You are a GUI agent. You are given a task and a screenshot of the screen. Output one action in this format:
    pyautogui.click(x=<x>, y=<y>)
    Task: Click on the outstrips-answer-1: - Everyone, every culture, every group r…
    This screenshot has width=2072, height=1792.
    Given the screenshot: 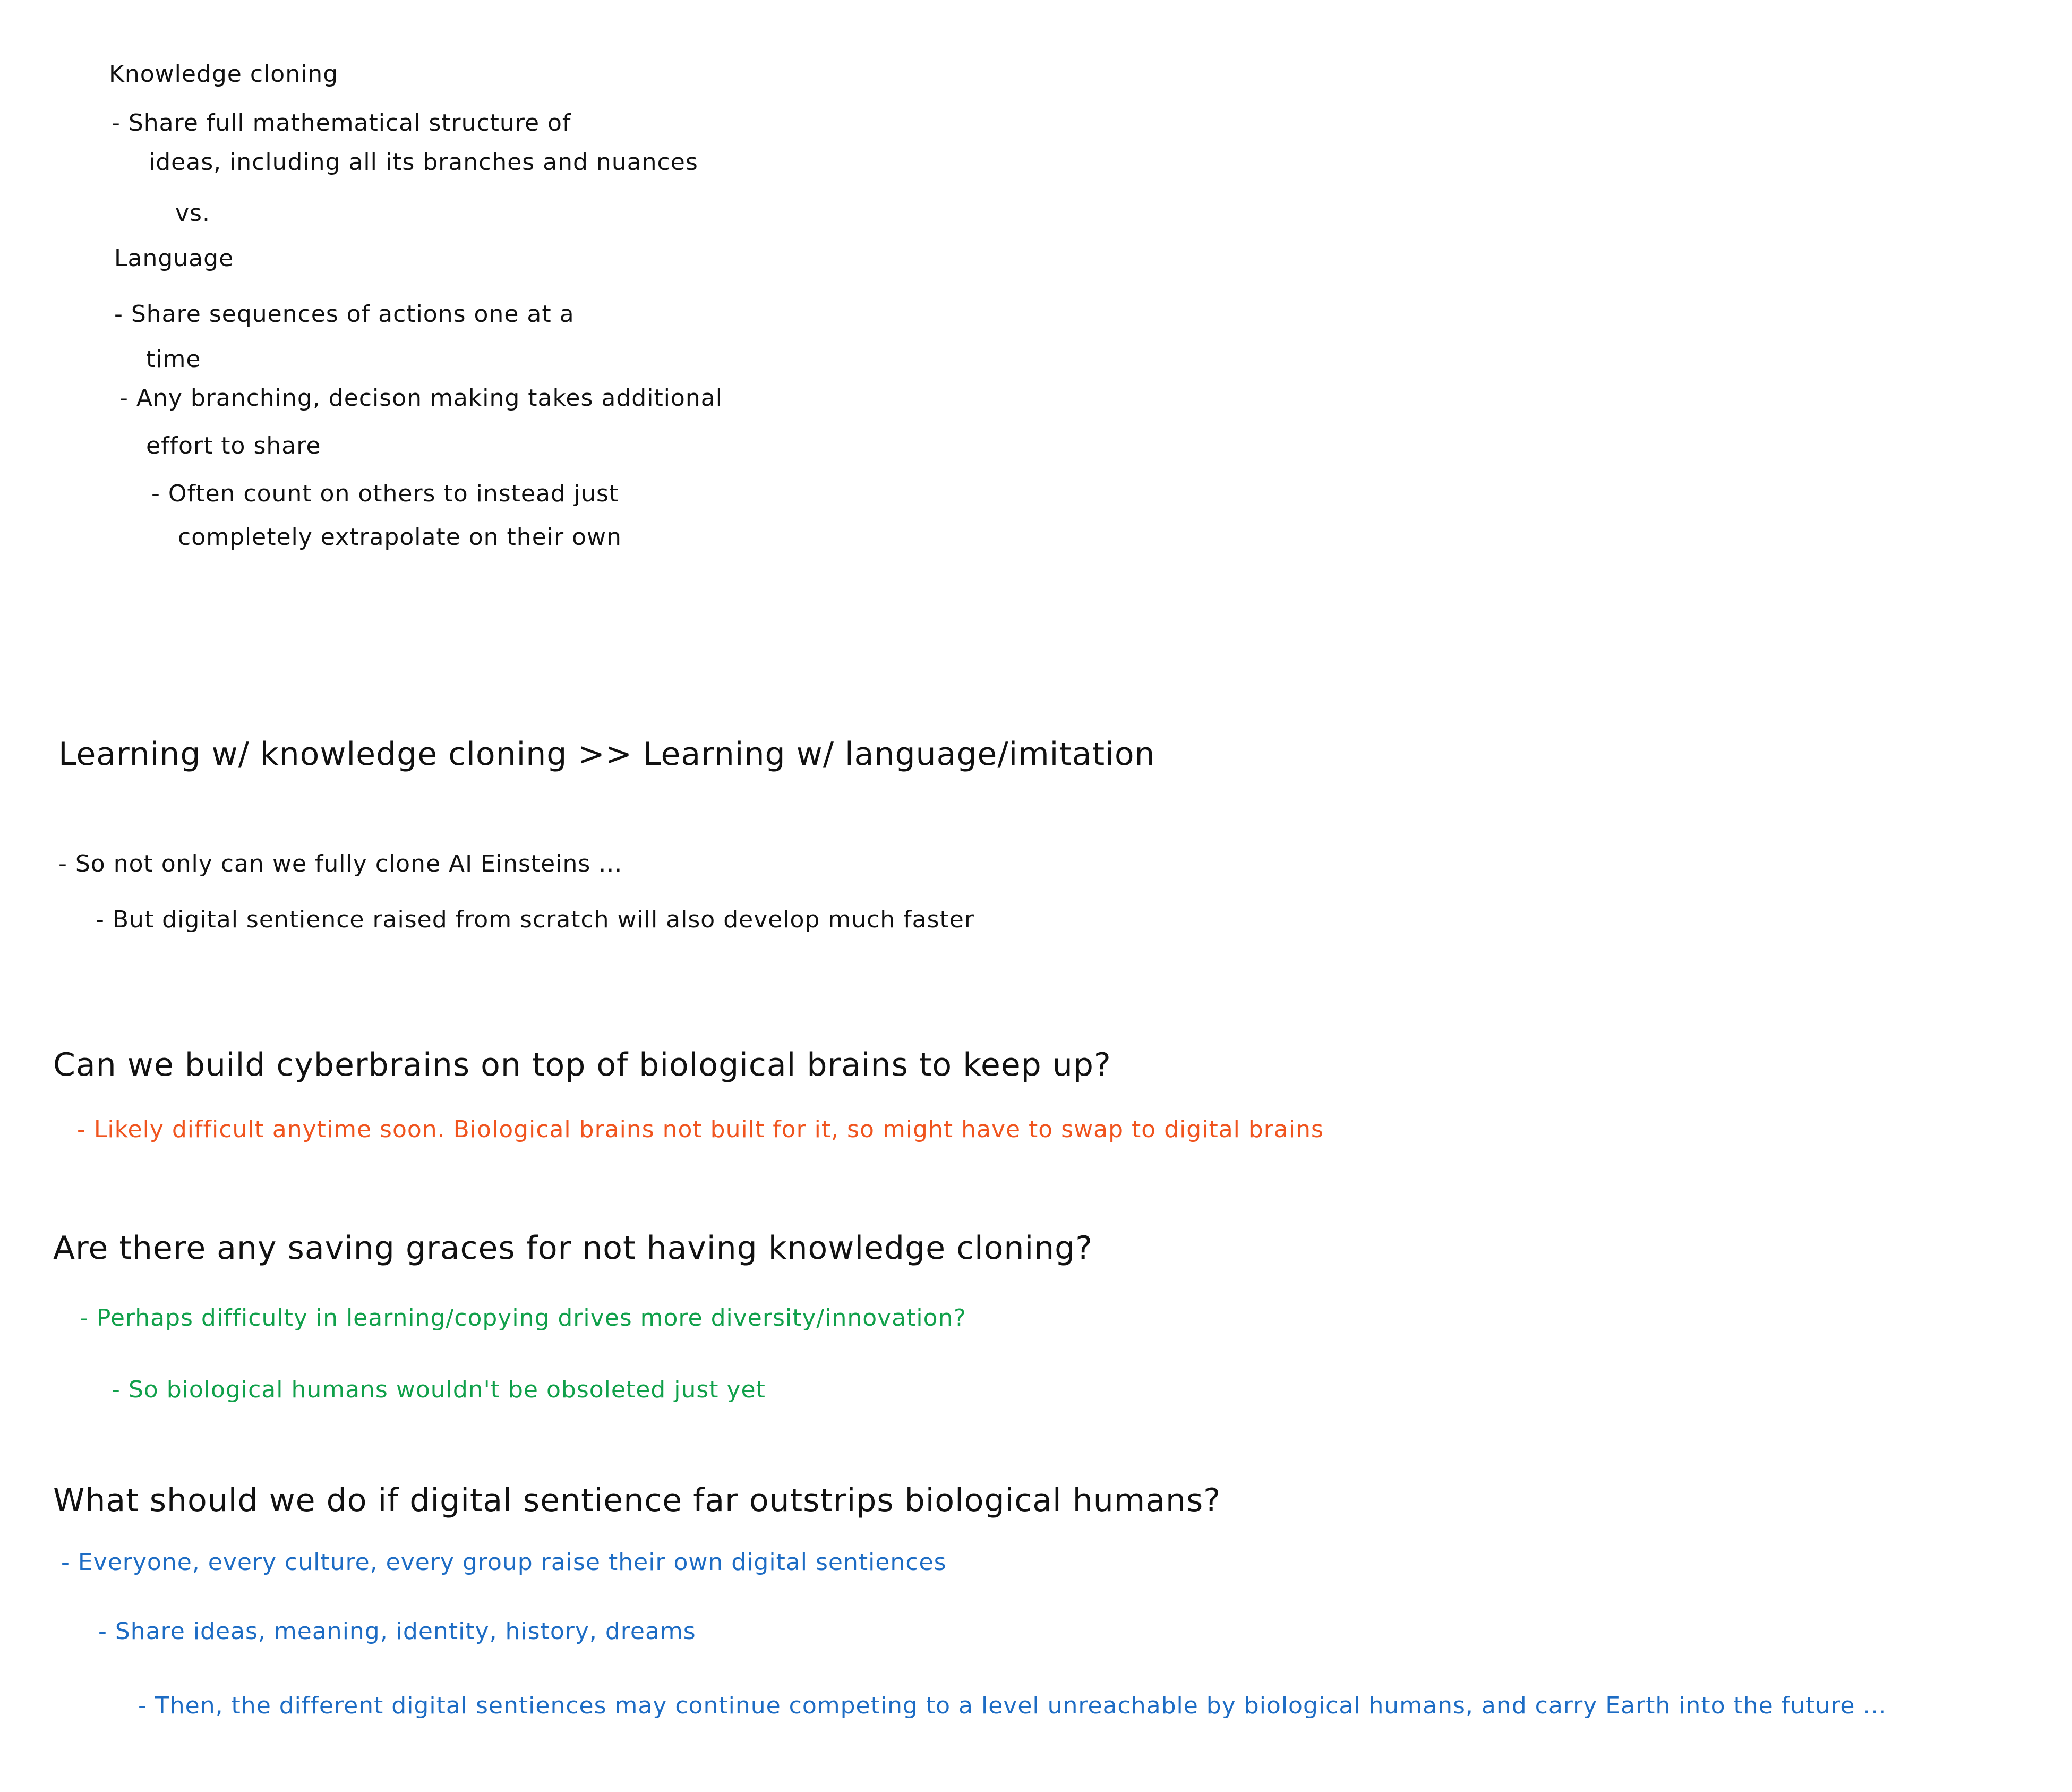 What is the action you would take?
    pyautogui.click(x=504, y=1562)
    